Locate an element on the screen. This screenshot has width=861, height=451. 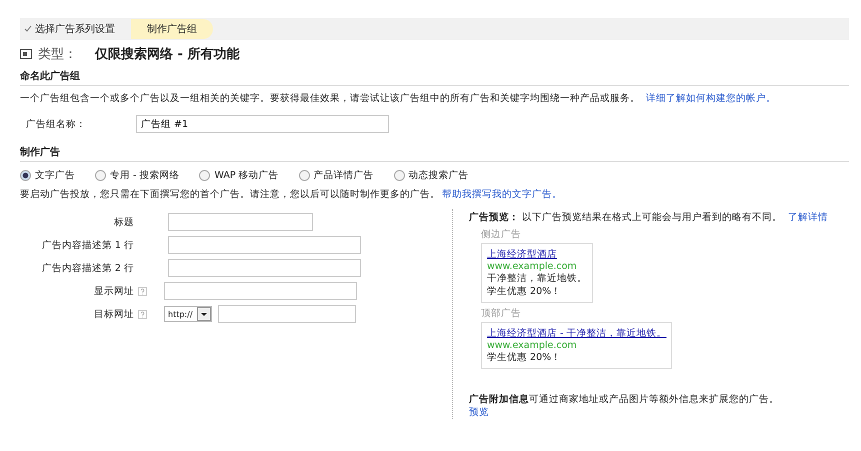
learn-more-link: 详细了解如何构建您的帐户。 is located at coordinates (711, 98).